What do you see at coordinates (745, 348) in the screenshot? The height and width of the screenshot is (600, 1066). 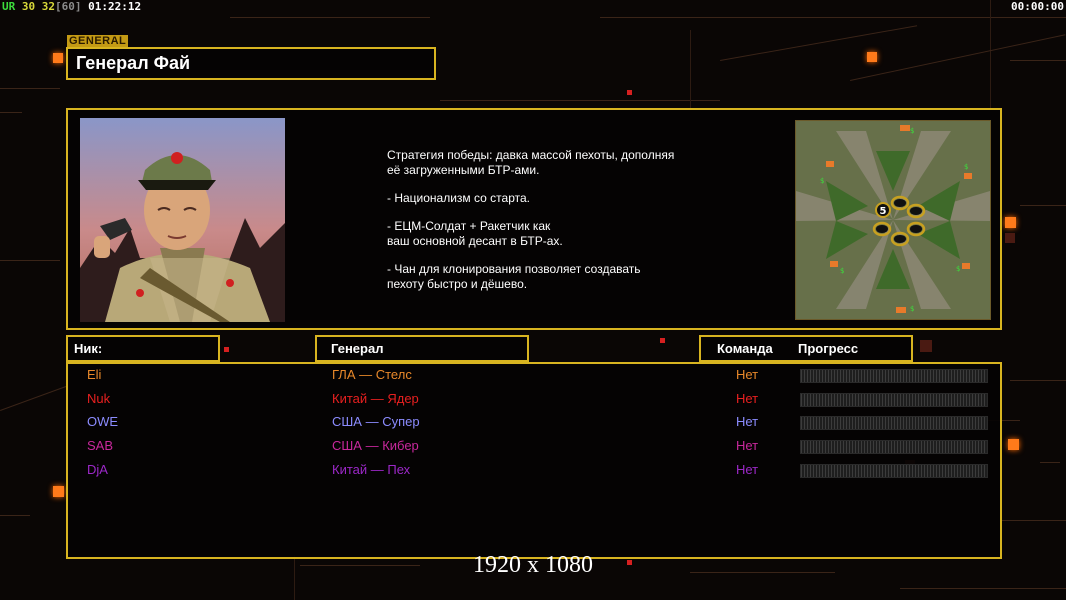 I see `column-header-team-label: Команда` at bounding box center [745, 348].